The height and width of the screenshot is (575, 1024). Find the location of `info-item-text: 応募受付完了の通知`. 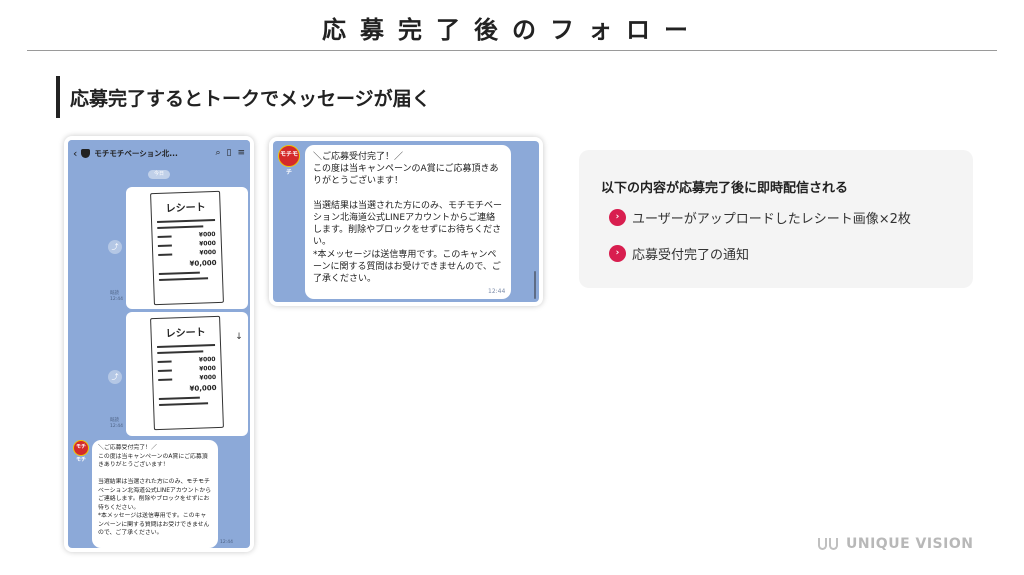

info-item-text: 応募受付完了の通知 is located at coordinates (691, 255).